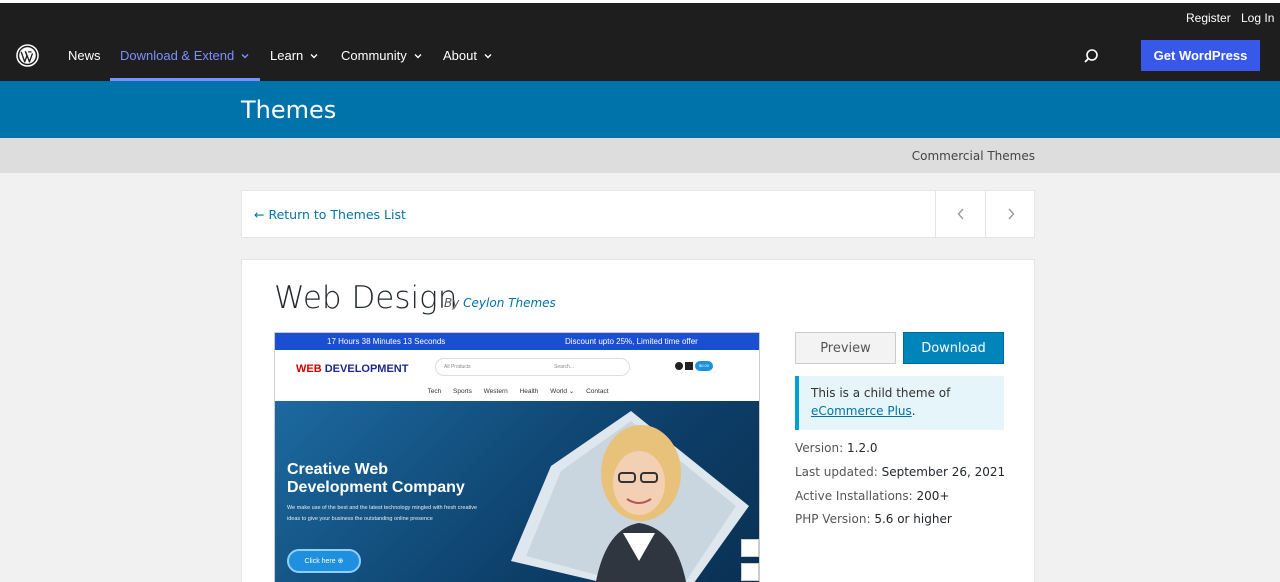 This screenshot has width=1280, height=582. I want to click on previous-theme-button, so click(960, 214).